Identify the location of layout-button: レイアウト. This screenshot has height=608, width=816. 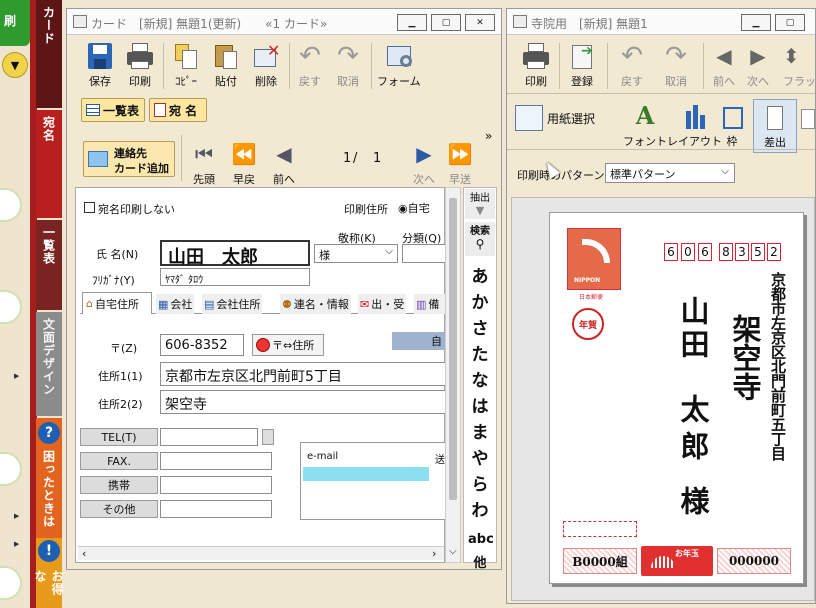
(694, 125).